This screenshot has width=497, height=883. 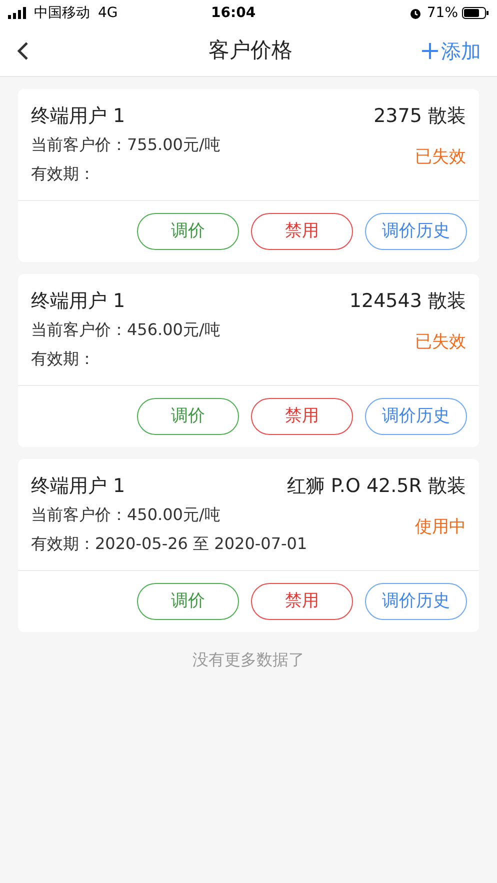 What do you see at coordinates (376, 486) in the screenshot?
I see `product-name: 红狮 P.O 42.5R 散装` at bounding box center [376, 486].